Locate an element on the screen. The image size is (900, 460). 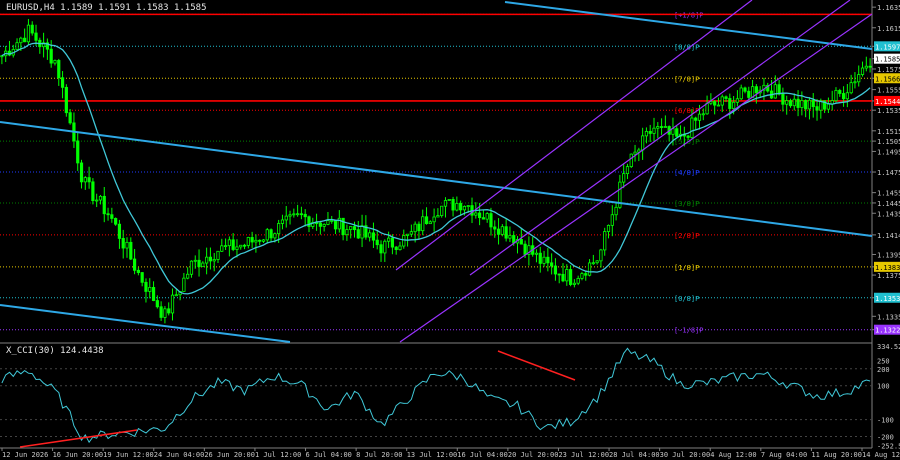
price-label-text: 1.1353 is located at coordinates (887, 299).